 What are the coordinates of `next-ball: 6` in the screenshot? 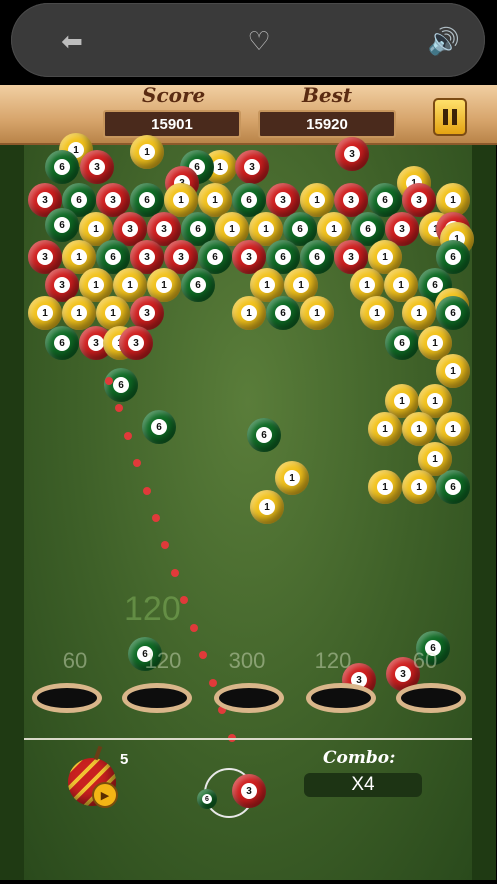 It's located at (207, 799).